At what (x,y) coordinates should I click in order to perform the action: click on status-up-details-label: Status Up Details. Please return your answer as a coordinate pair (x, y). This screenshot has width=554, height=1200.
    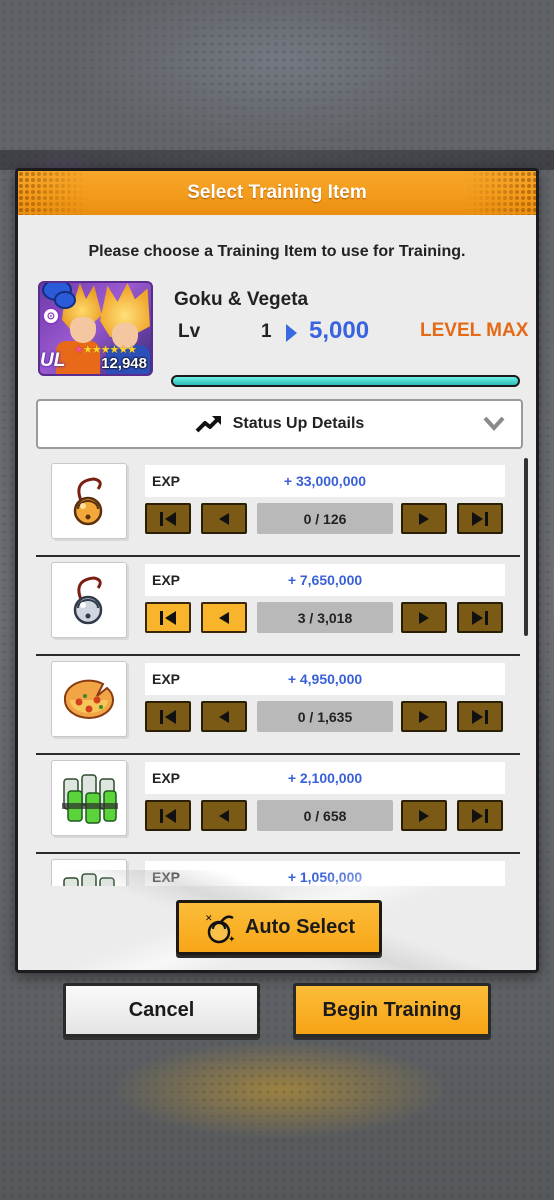
    Looking at the image, I should click on (298, 423).